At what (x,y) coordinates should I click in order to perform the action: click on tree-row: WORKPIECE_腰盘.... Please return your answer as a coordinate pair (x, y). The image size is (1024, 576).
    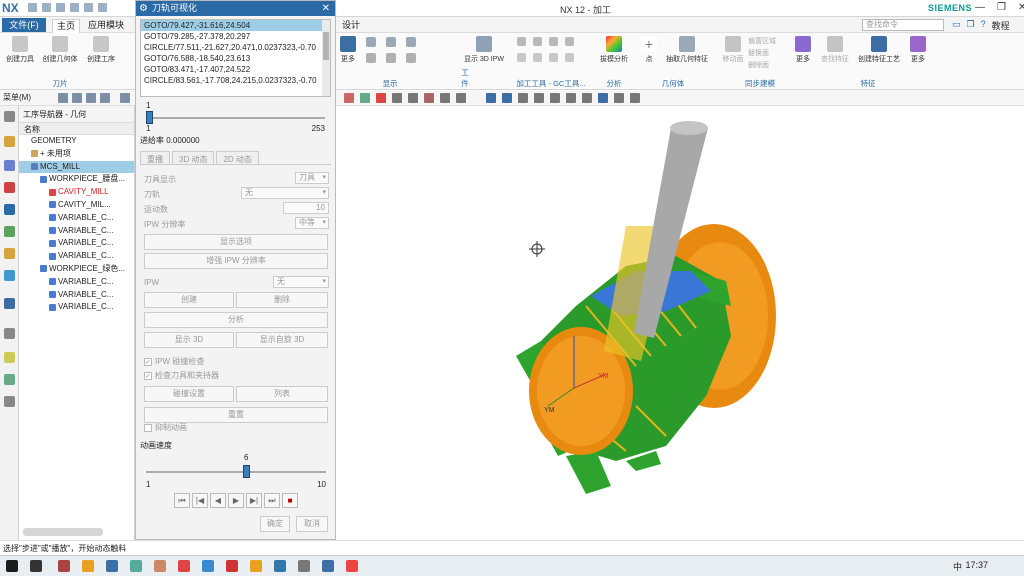
    Looking at the image, I should click on (76, 179).